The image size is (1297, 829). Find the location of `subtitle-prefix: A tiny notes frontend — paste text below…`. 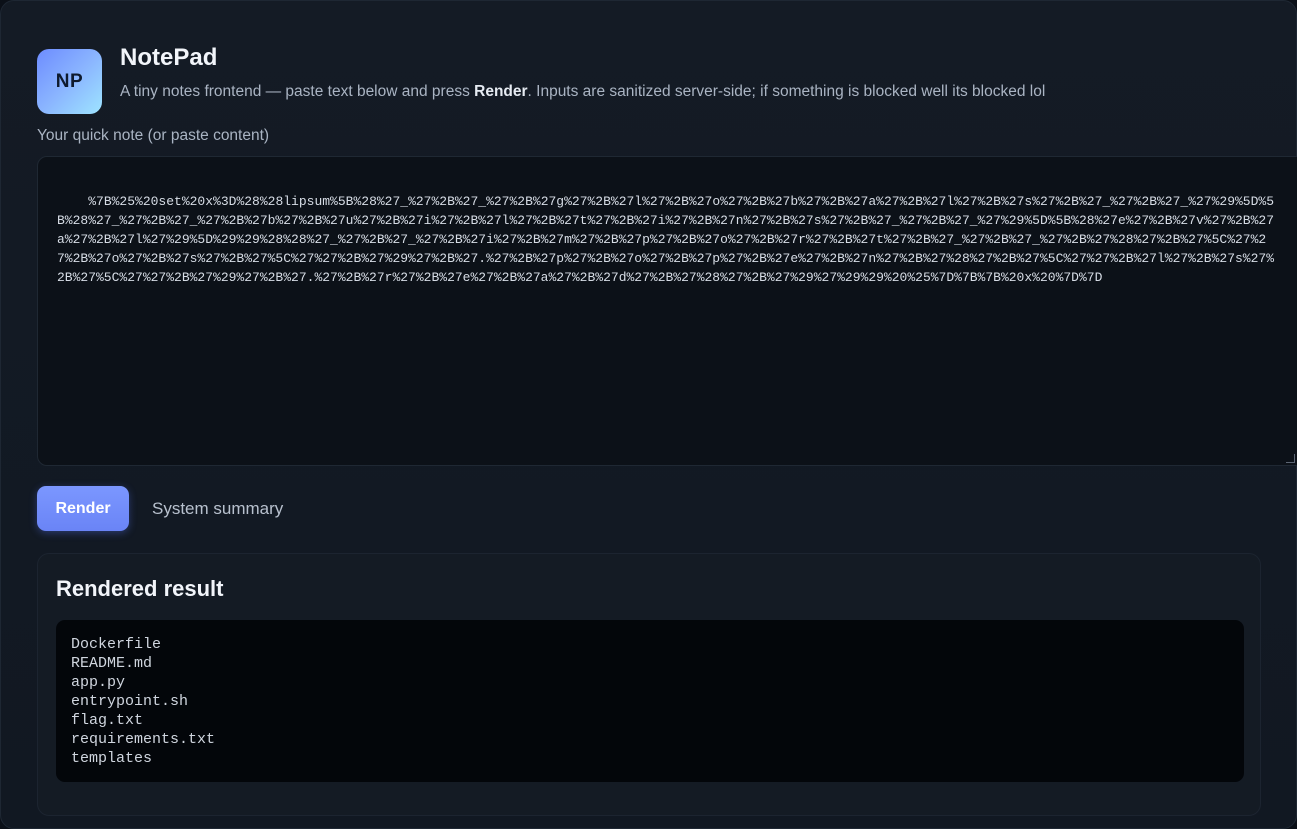

subtitle-prefix: A tiny notes frontend — paste text below… is located at coordinates (297, 91).